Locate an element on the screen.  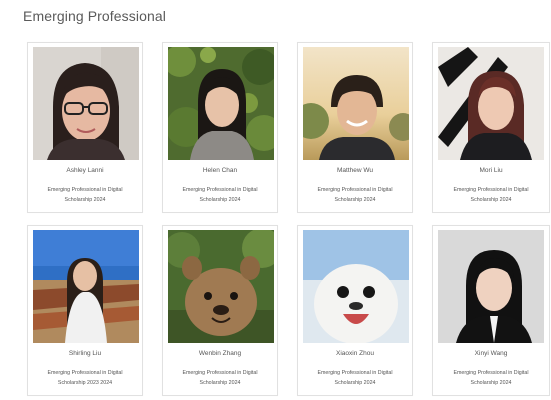
profile-name: Wenbin Zhang is located at coordinates (220, 353).